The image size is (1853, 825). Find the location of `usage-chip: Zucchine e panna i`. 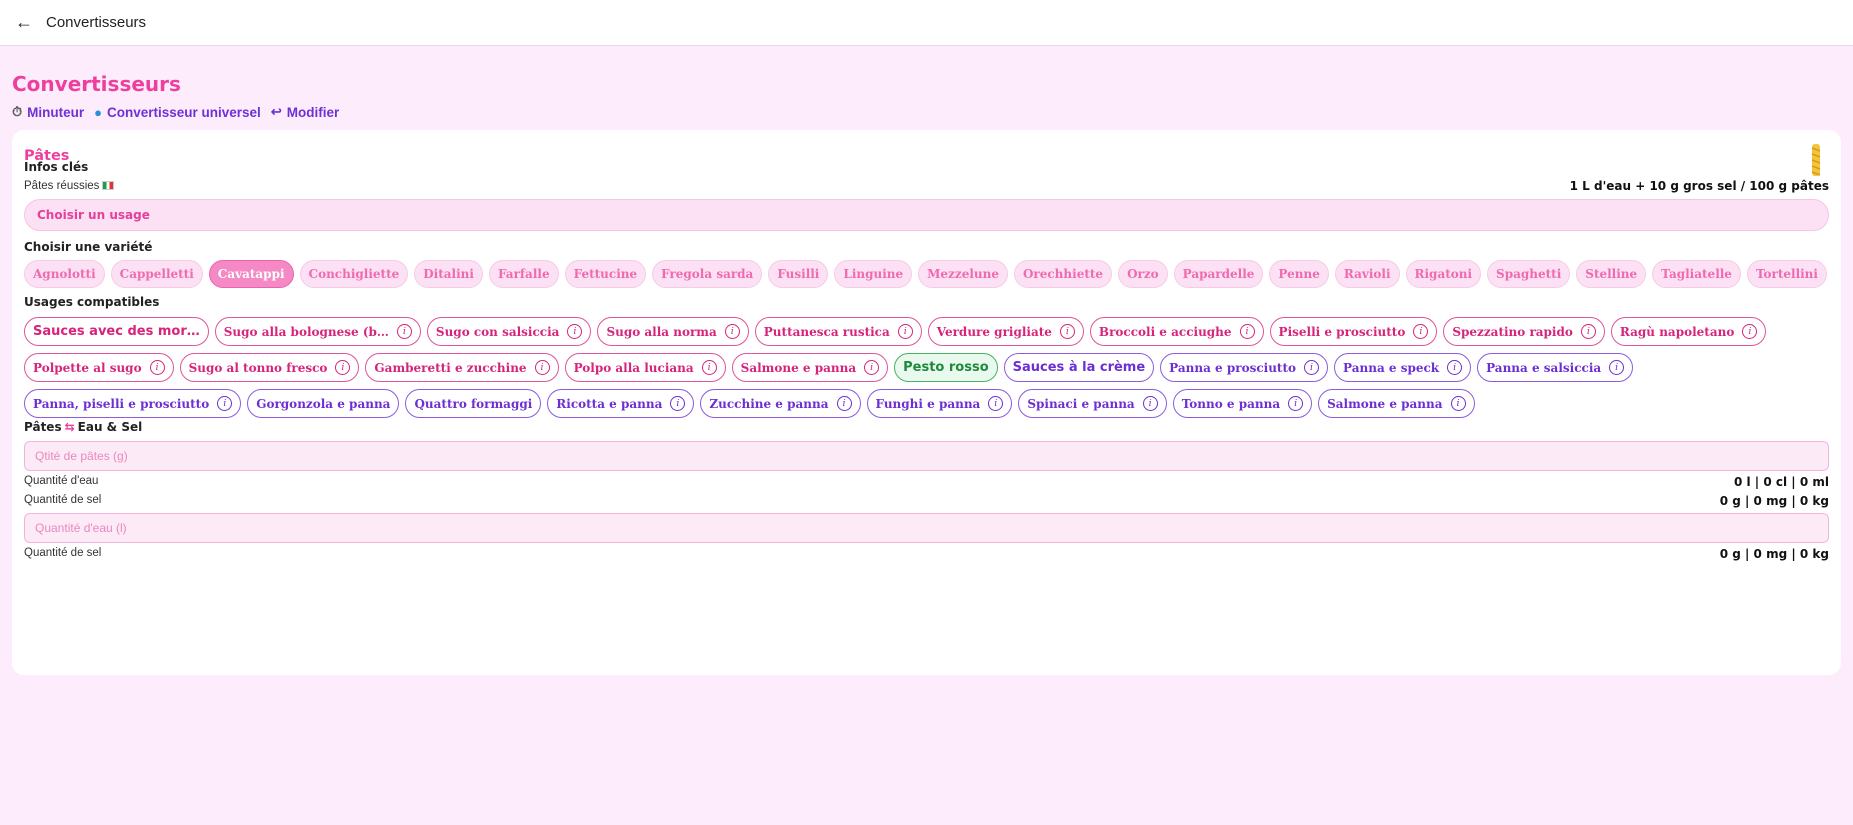

usage-chip: Zucchine e panna i is located at coordinates (780, 403).